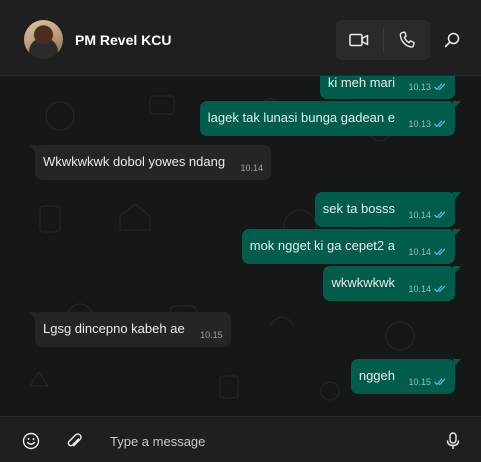 This screenshot has height=462, width=481. I want to click on outgoing-message: sek ta bosss 10.14, so click(387, 209).